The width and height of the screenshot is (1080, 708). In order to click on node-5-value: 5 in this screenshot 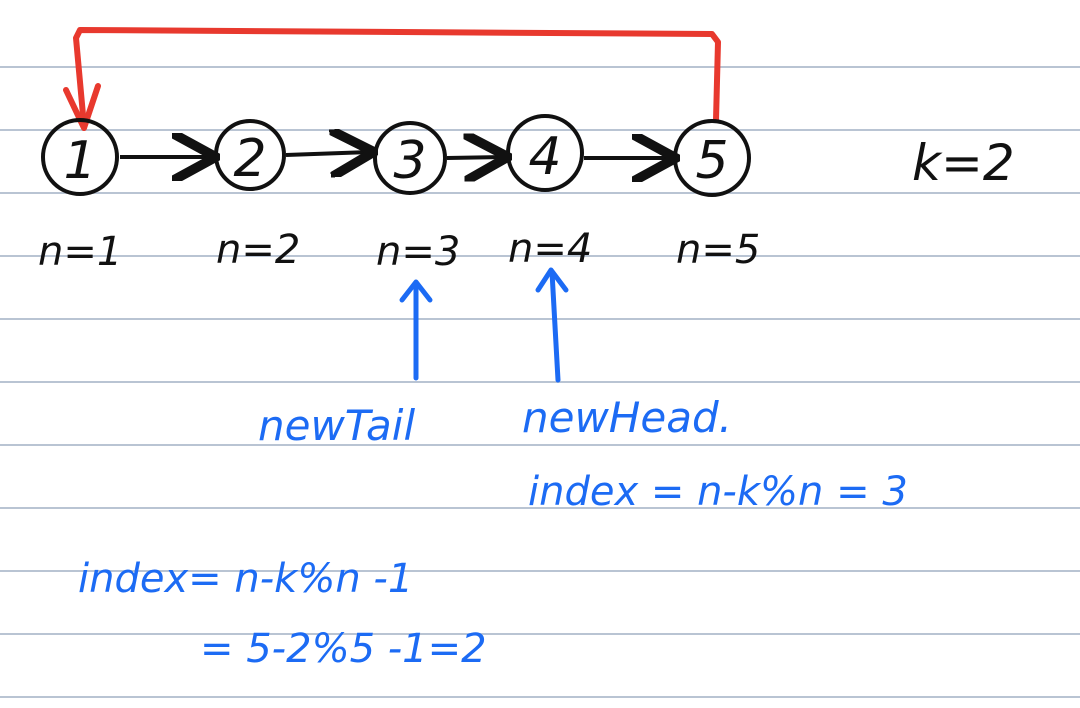, I will do `click(711, 161)`.